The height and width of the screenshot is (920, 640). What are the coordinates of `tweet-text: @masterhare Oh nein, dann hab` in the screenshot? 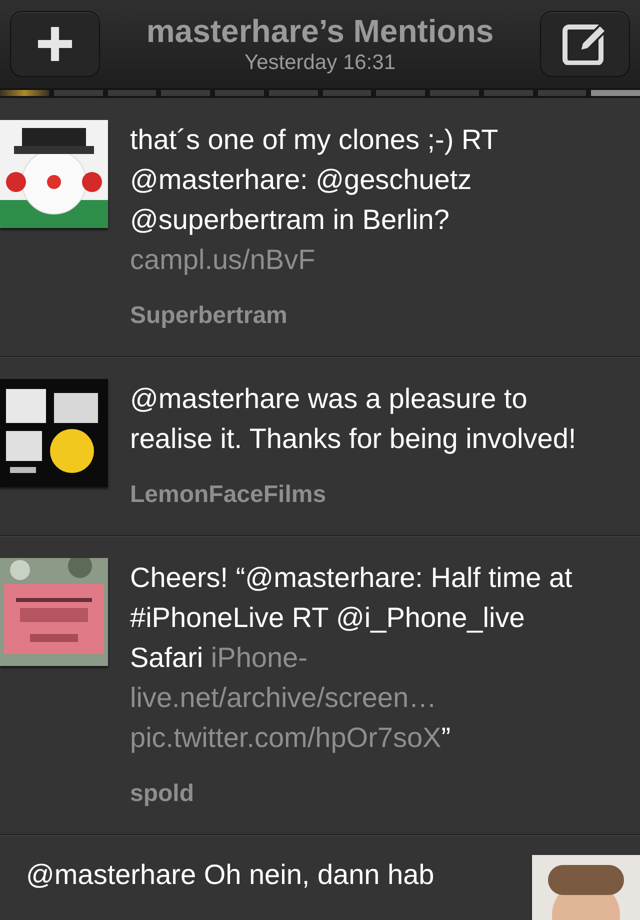 It's located at (231, 875).